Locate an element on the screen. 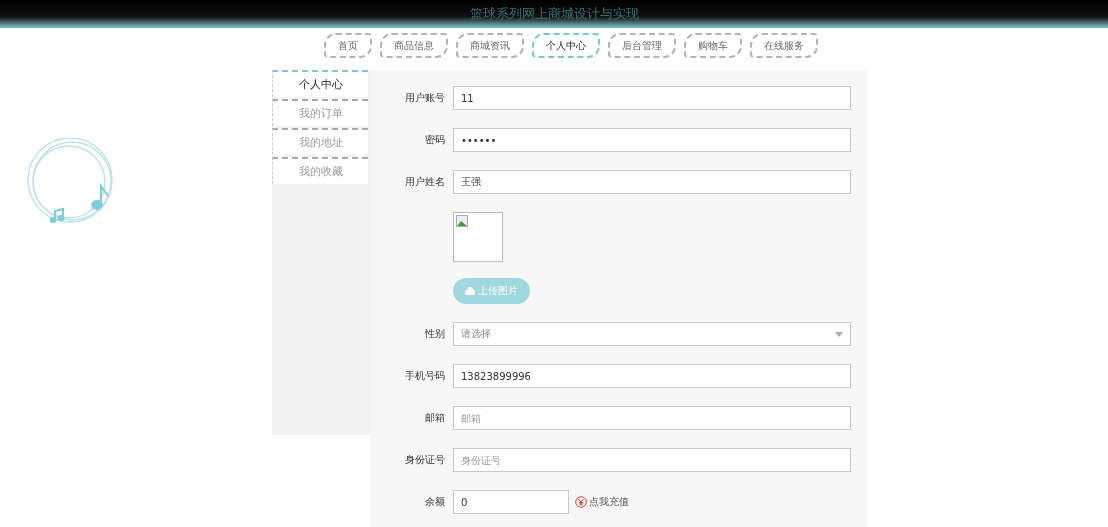 The image size is (1108, 527). input-field: 身份证号 is located at coordinates (652, 460).